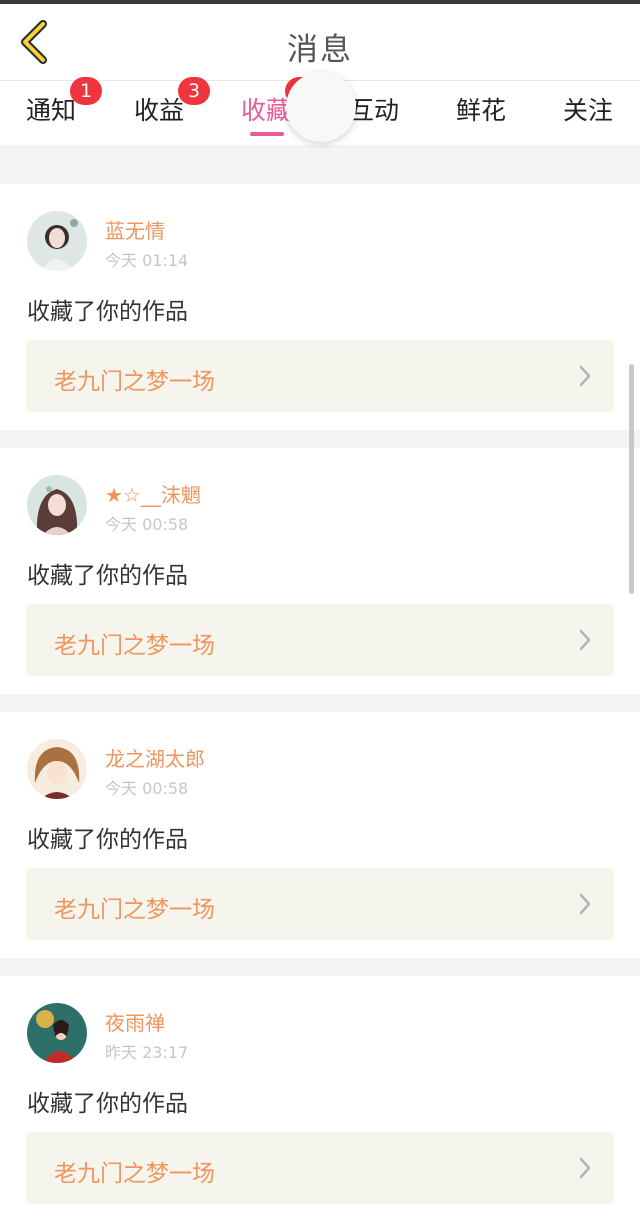 This screenshot has height=1222, width=640. I want to click on tab-earnings: 收益 3, so click(172, 102).